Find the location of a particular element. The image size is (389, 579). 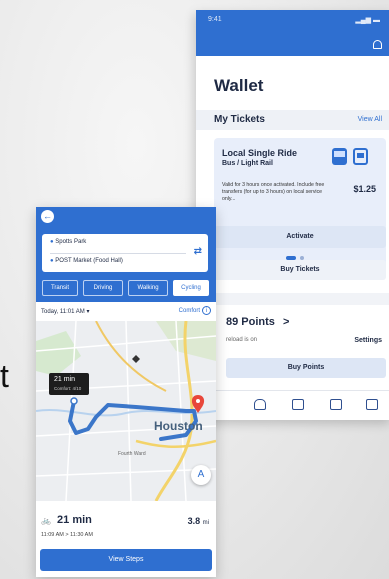

background-text-fragment: t is located at coordinates (4, 376).